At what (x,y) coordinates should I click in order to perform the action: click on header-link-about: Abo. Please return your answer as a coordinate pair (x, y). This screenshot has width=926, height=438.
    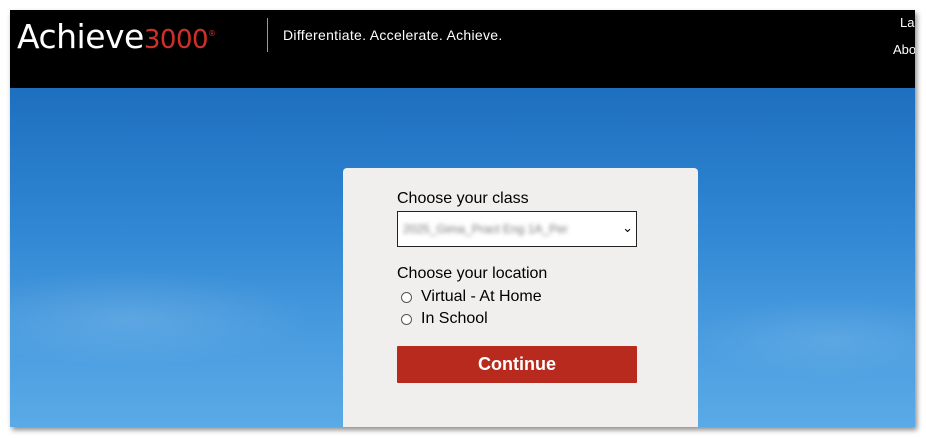
    Looking at the image, I should click on (904, 56).